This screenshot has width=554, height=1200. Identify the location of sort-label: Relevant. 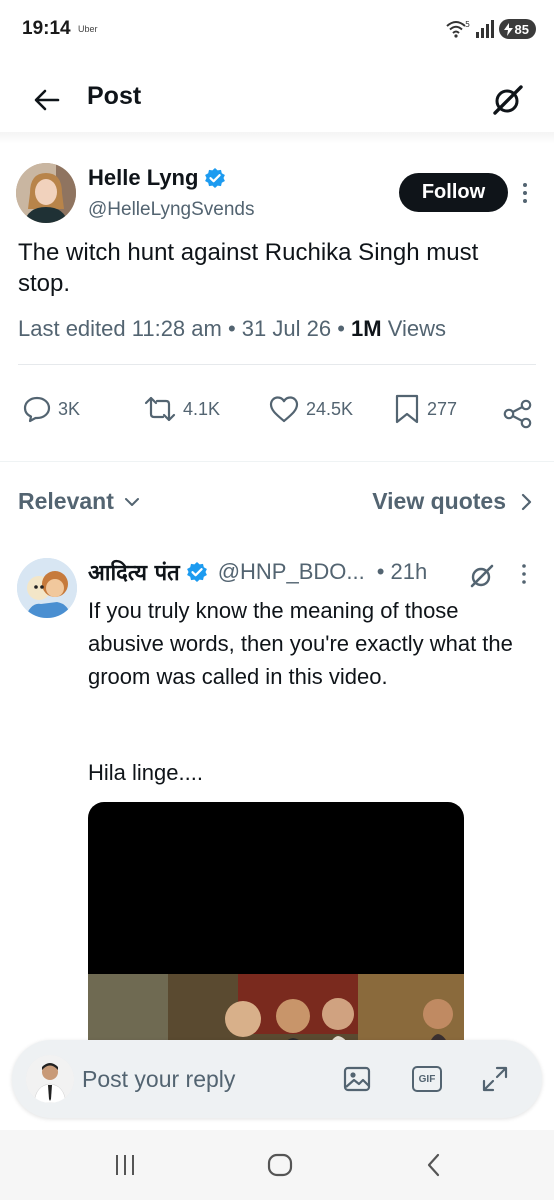
(66, 501).